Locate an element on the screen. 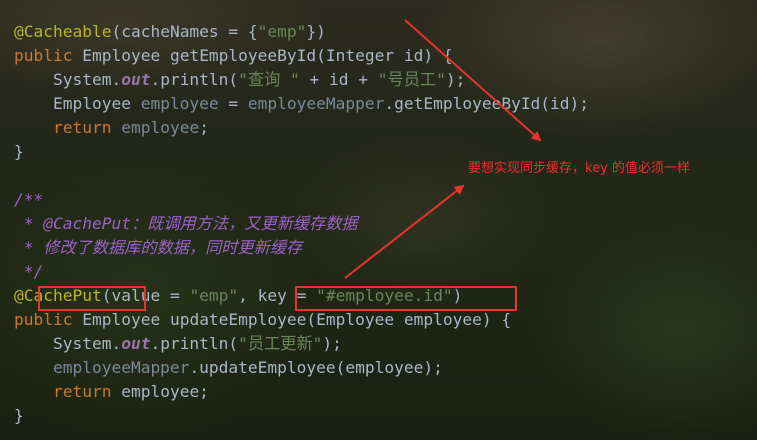 The image size is (757, 440). cacheput-highlight-box is located at coordinates (92, 298).